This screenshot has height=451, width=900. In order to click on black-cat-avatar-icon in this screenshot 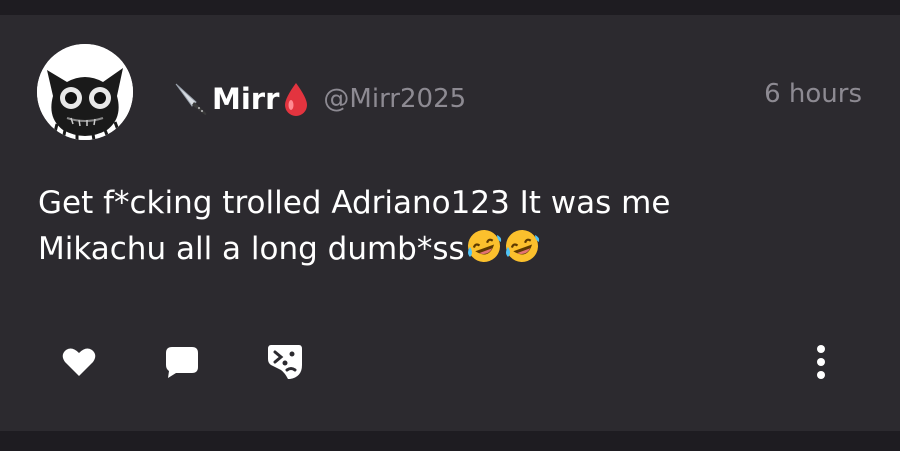, I will do `click(85, 92)`.